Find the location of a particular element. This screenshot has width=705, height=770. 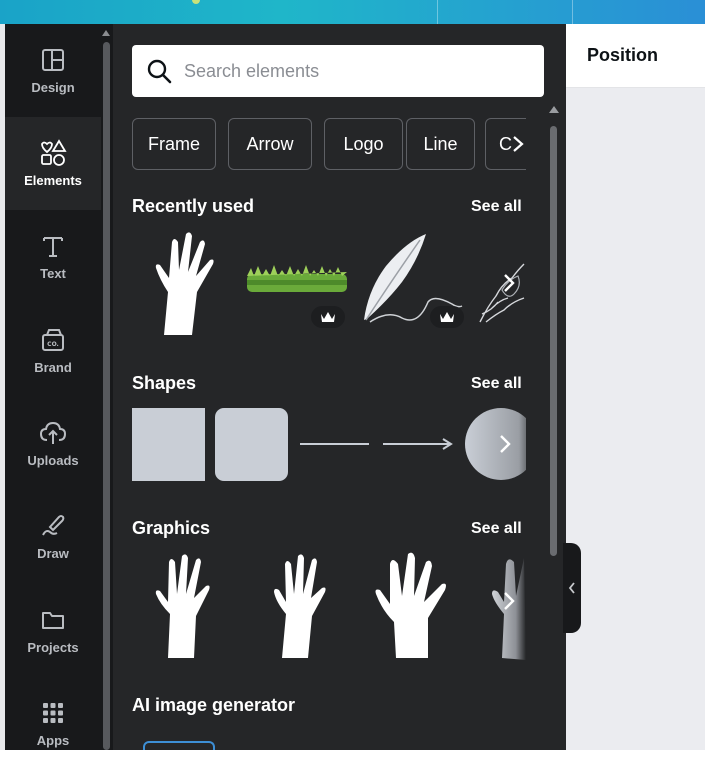

panel-scrollbar is located at coordinates (554, 428).